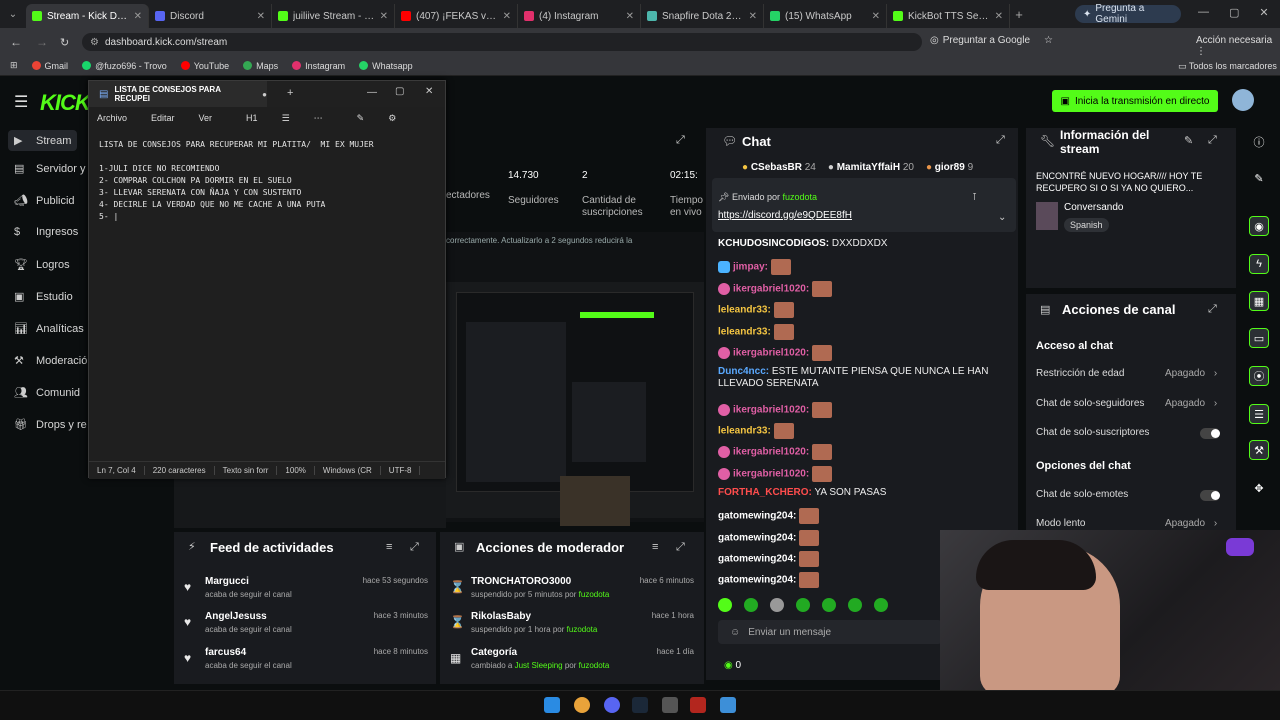  I want to click on sidebar-item: 👥︎ Comunid, so click(47, 393).